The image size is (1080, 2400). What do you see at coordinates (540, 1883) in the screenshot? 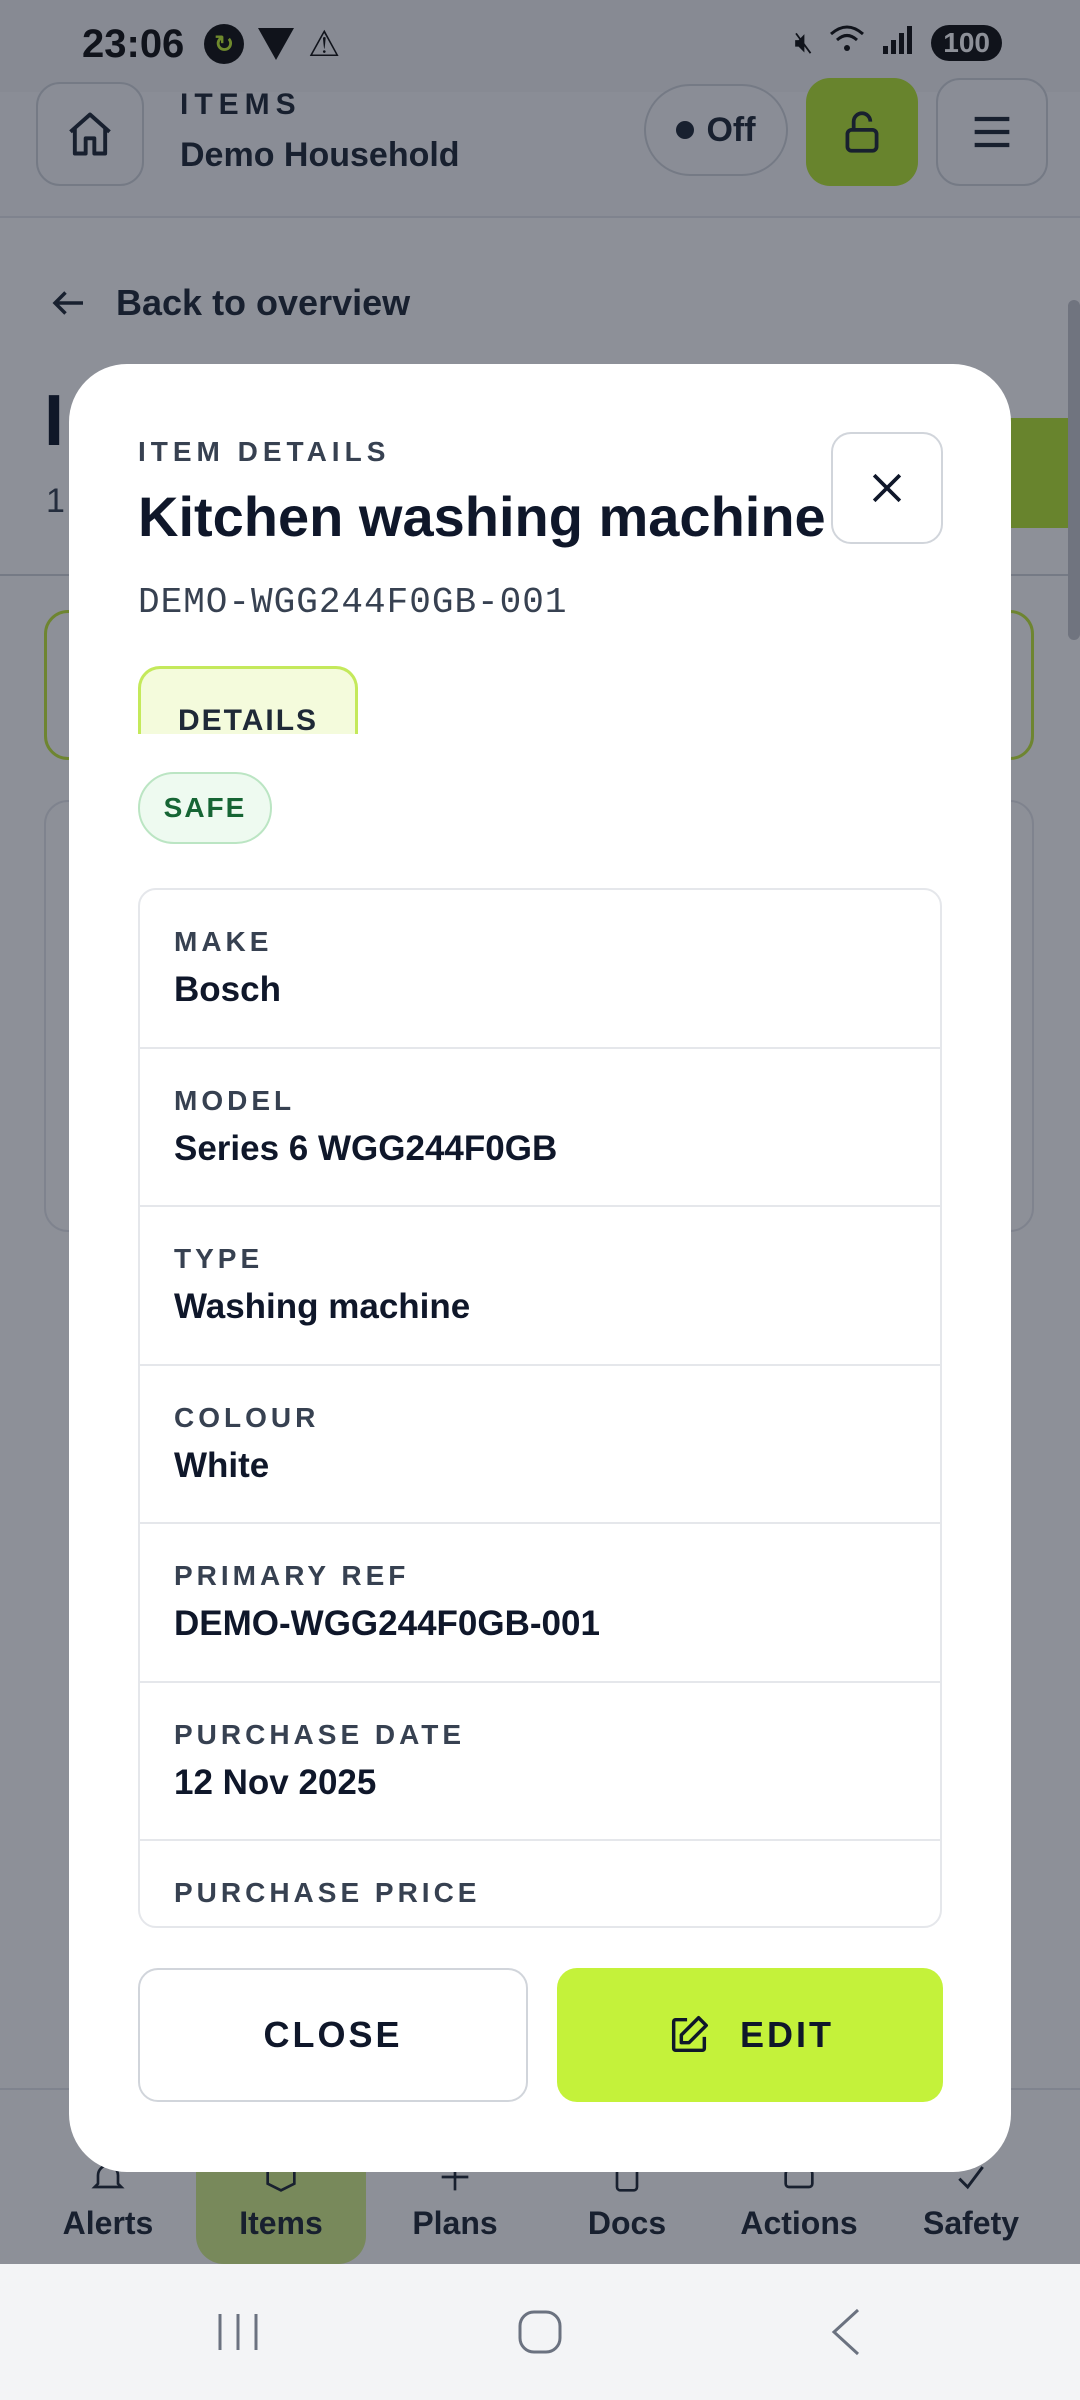
I see `field-purchase-price: PURCHASE PRICE` at bounding box center [540, 1883].